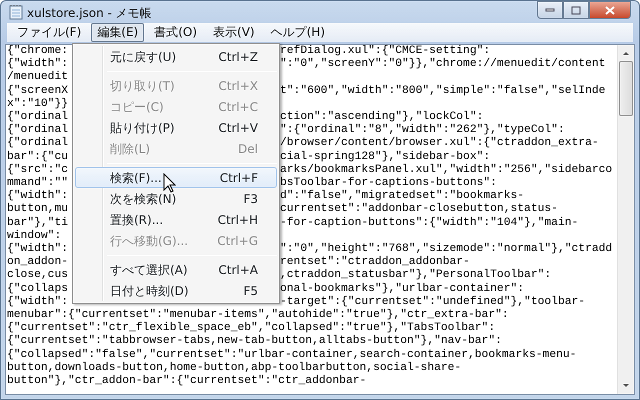  Describe the element at coordinates (234, 32) in the screenshot. I see `menu-item: 表示(V)` at that location.